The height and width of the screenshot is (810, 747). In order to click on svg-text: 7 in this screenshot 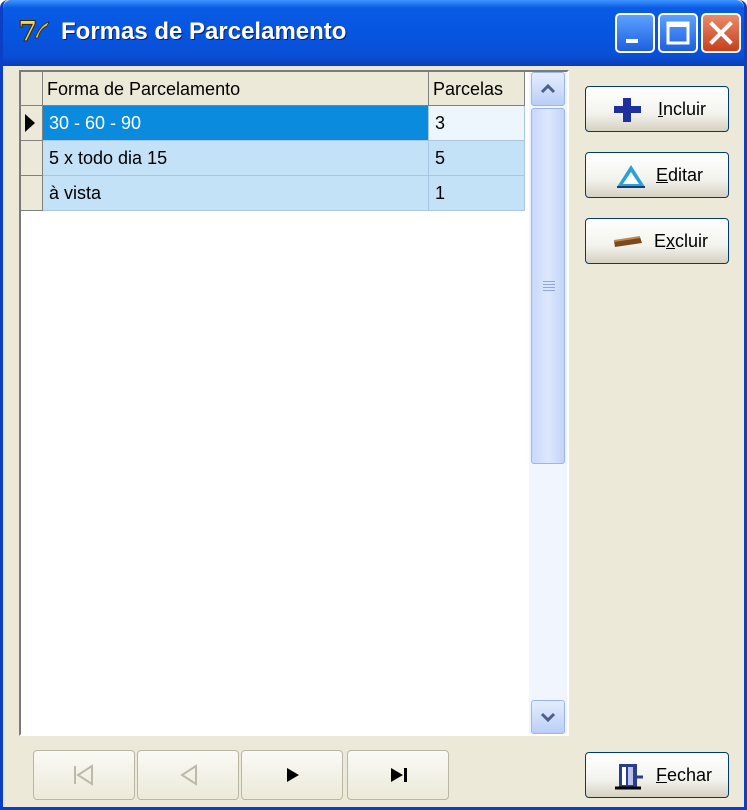, I will do `click(27, 31)`.